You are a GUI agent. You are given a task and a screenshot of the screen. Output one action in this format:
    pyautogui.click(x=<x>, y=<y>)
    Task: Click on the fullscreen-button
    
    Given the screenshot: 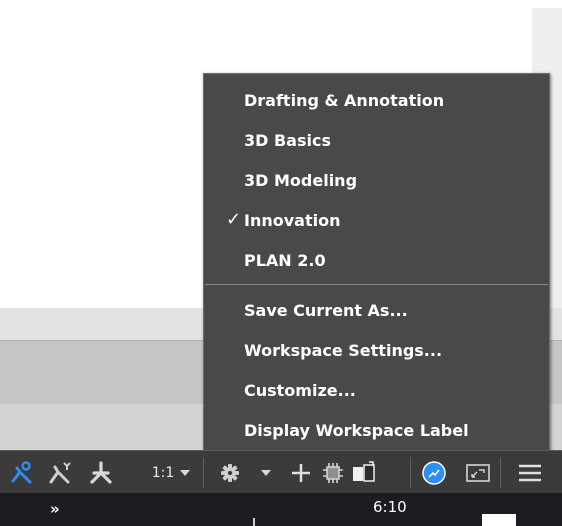 What is the action you would take?
    pyautogui.click(x=478, y=472)
    